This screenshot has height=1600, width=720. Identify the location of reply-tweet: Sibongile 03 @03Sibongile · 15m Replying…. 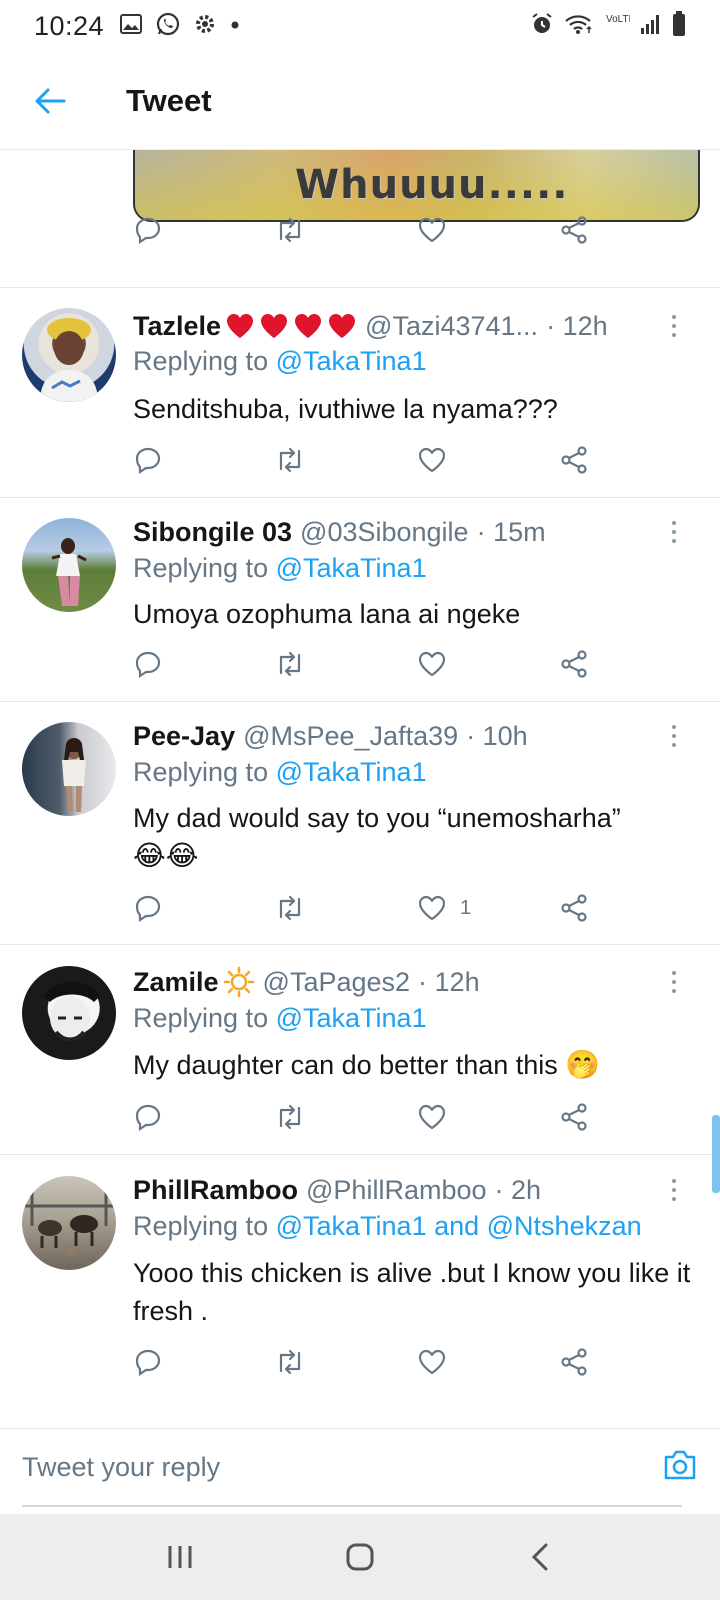
(360, 599).